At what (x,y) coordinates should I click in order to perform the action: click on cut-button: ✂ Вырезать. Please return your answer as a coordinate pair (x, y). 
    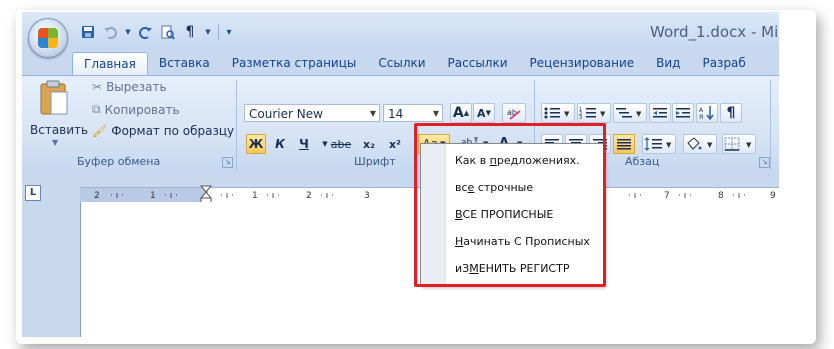
    Looking at the image, I should click on (129, 87).